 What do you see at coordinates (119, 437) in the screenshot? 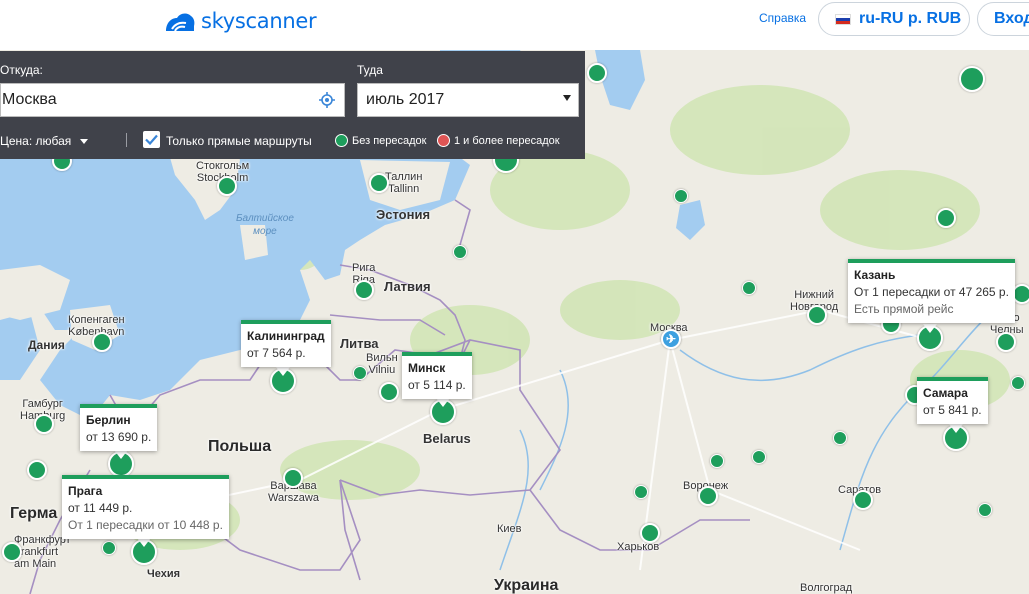
I see `popup-price: от 13 690 р.` at bounding box center [119, 437].